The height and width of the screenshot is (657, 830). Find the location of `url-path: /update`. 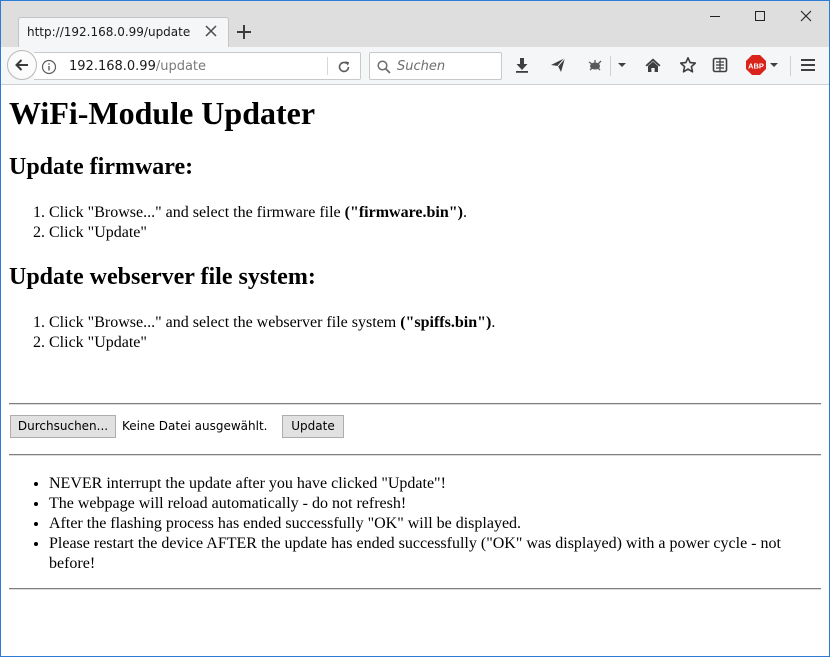

url-path: /update is located at coordinates (181, 66).